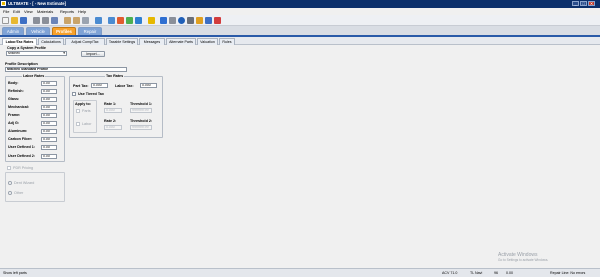 This screenshot has width=600, height=277. I want to click on print-icon, so click(36, 20).